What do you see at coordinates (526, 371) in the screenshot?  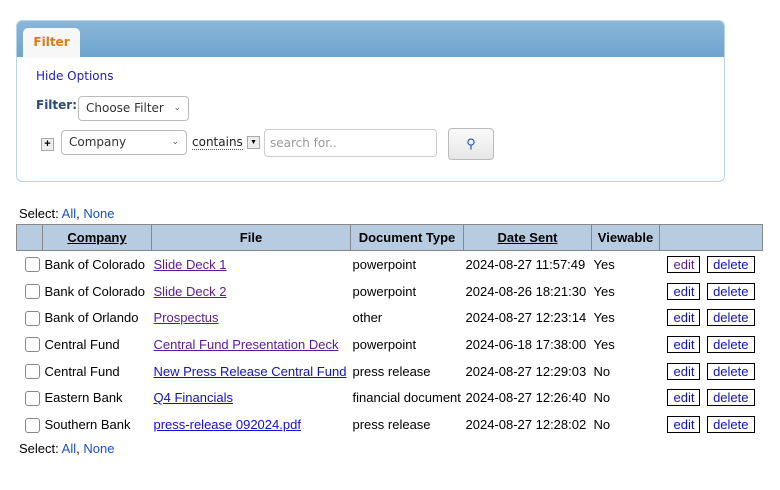 I see `date-sent-cell: 2024-08-27 12:29:03` at bounding box center [526, 371].